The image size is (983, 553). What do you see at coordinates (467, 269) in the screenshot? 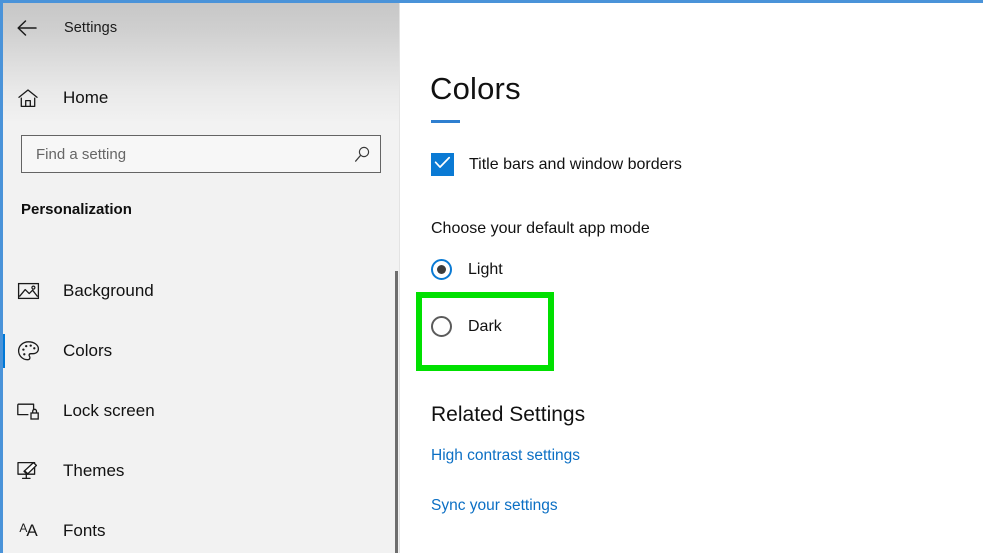
I see `app-mode-option-light: Light` at bounding box center [467, 269].